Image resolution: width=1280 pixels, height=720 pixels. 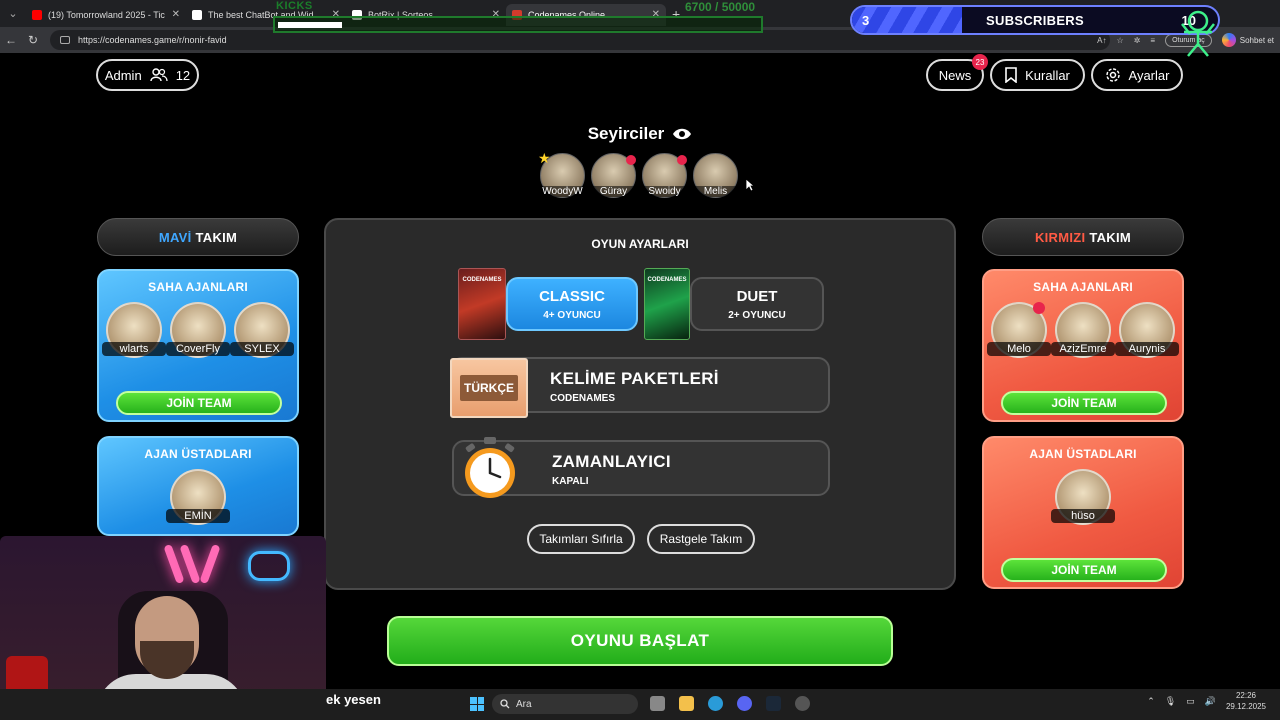 I want to click on spectator: ★ WoodyW, so click(x=562, y=174).